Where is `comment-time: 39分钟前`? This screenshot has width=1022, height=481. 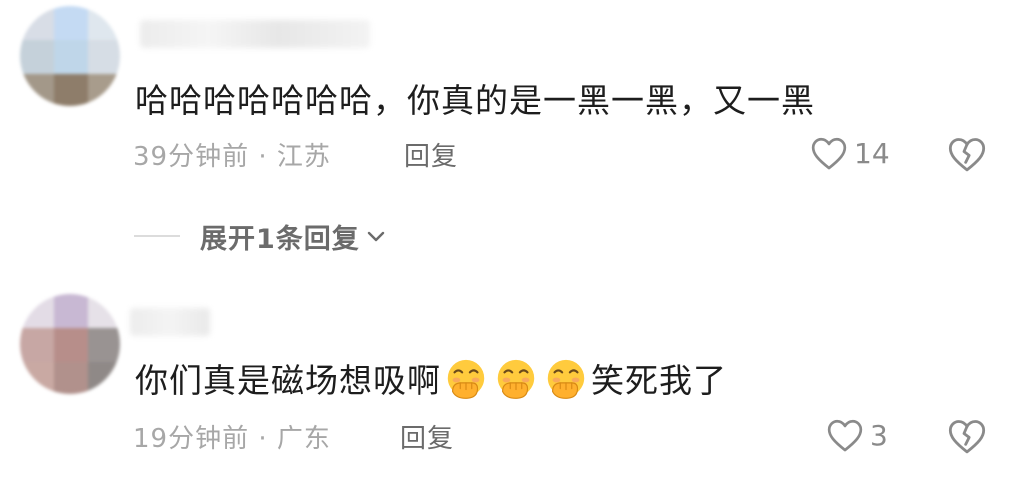
comment-time: 39分钟前 is located at coordinates (191, 157).